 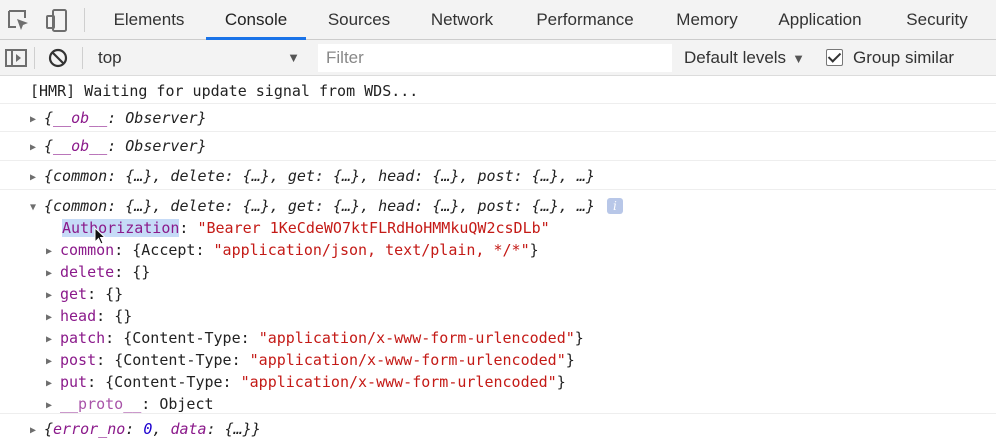 I want to click on object-value: 0, so click(x=148, y=429).